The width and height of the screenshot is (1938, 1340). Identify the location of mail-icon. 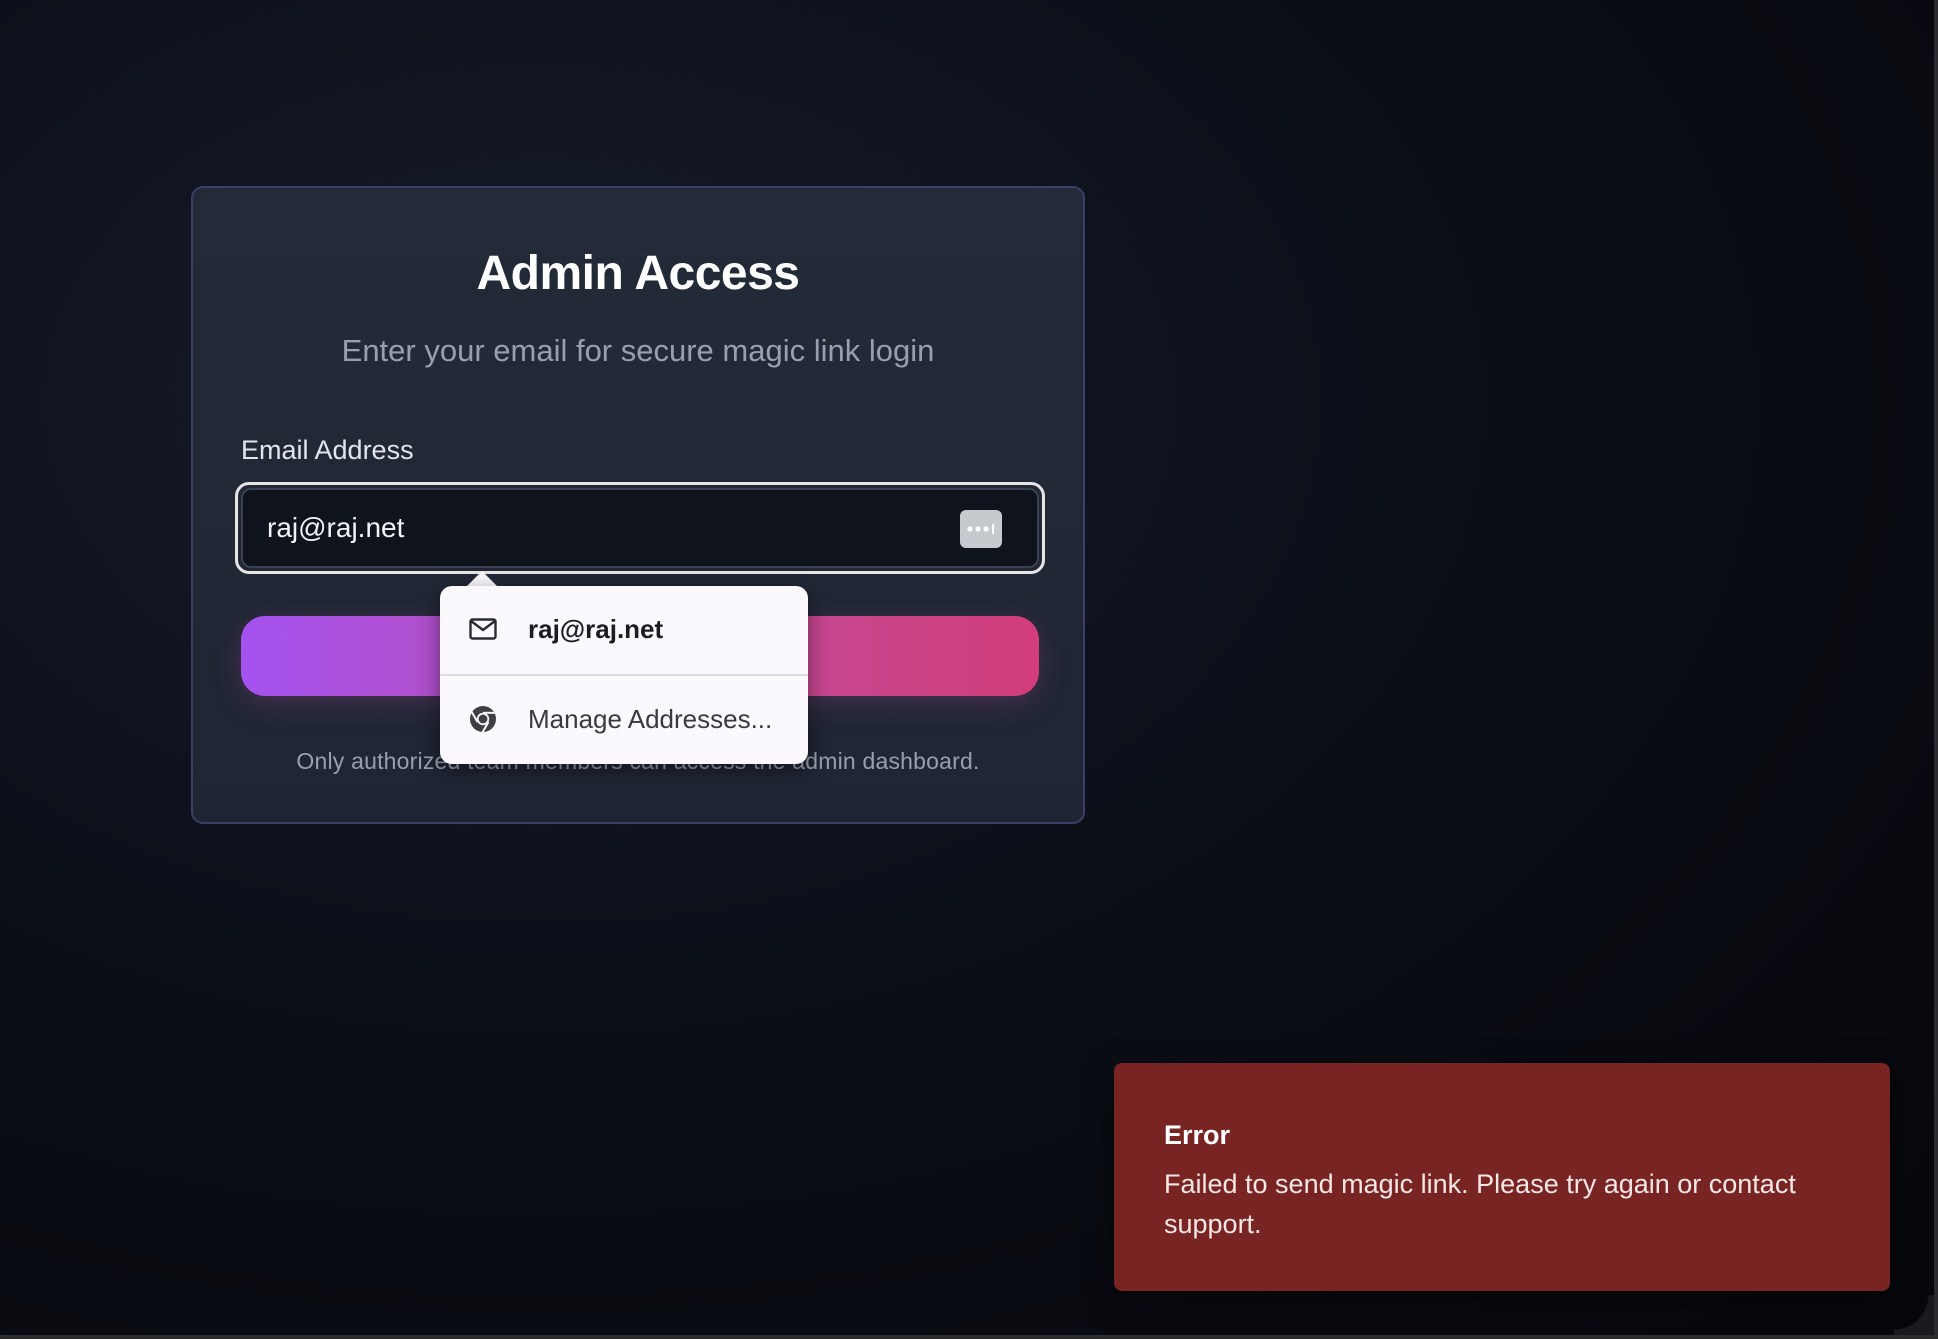
(483, 629).